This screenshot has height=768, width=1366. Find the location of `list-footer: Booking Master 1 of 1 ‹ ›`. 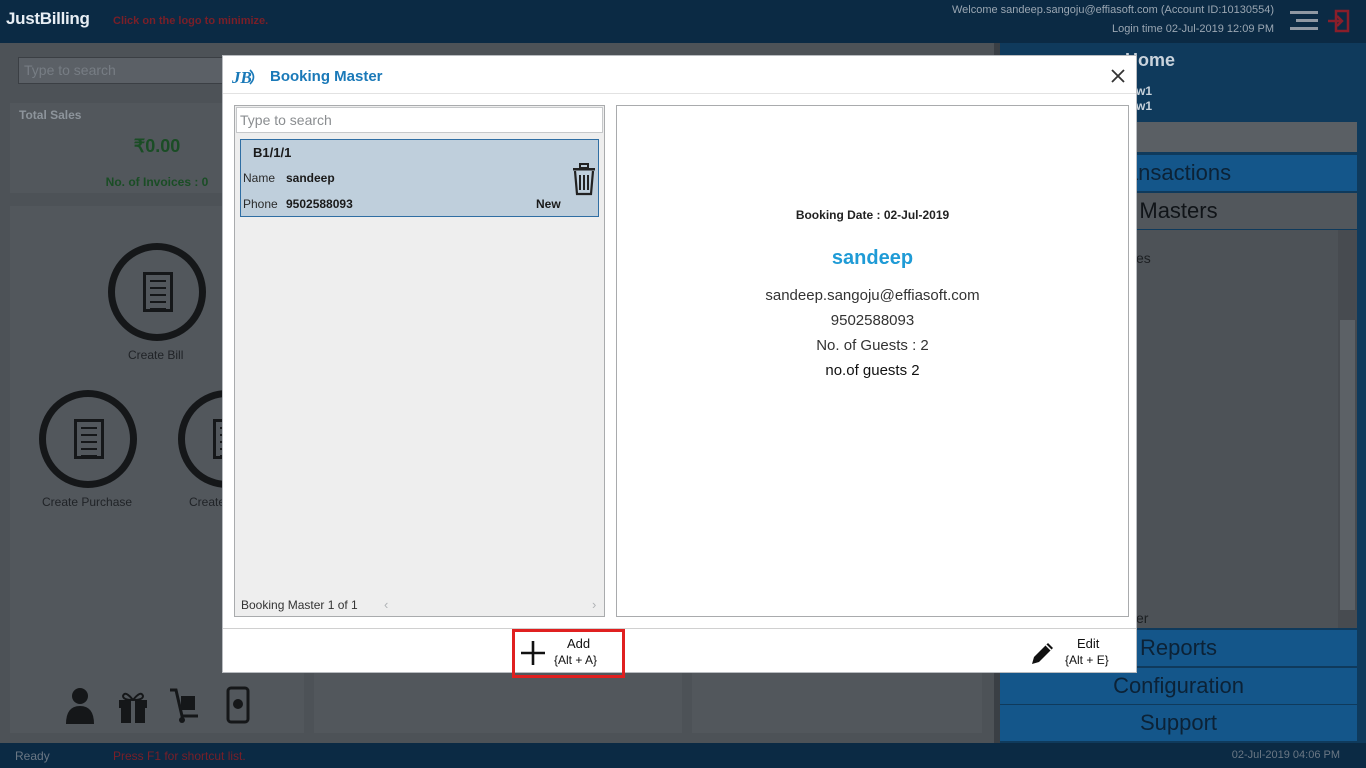

list-footer: Booking Master 1 of 1 ‹ › is located at coordinates (419, 605).